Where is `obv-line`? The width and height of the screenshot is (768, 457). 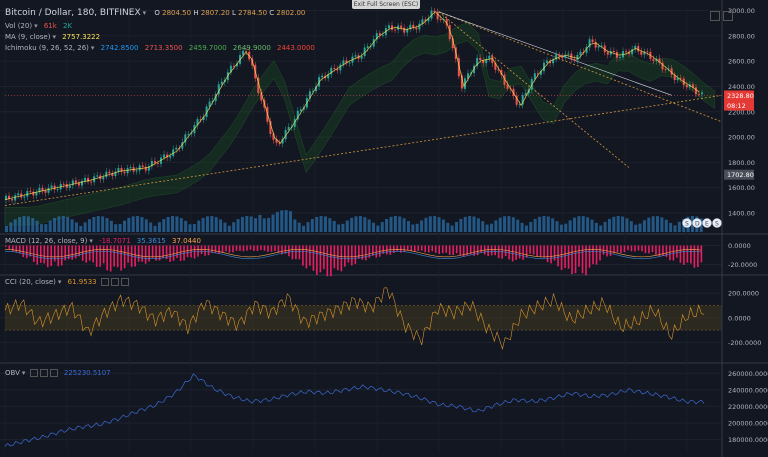 obv-line is located at coordinates (354, 410).